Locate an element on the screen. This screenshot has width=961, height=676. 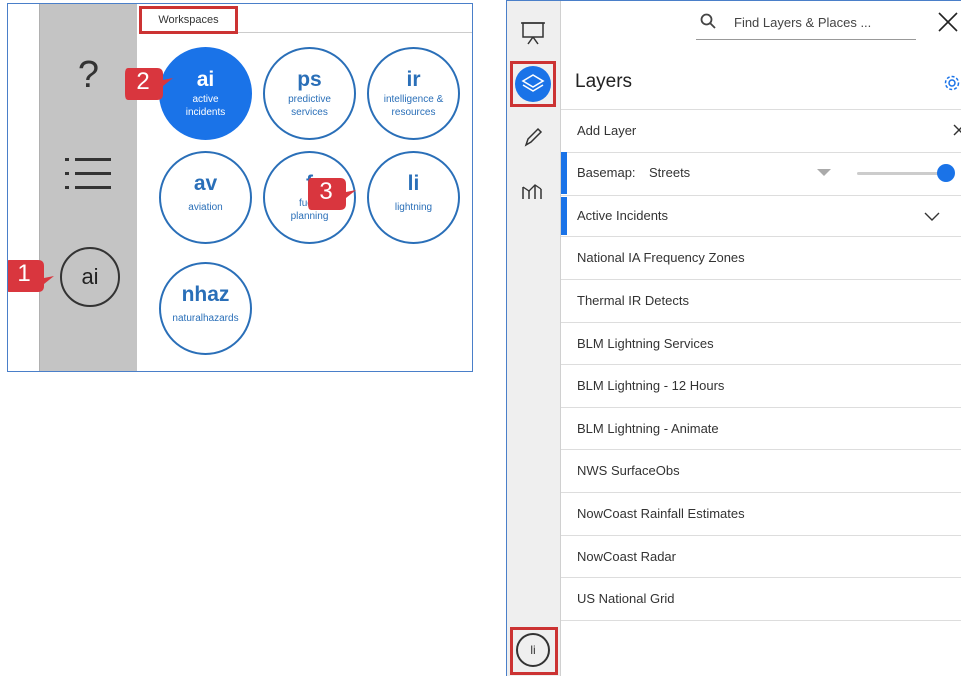
workspace-label: predictive is located at coordinates (309, 99).